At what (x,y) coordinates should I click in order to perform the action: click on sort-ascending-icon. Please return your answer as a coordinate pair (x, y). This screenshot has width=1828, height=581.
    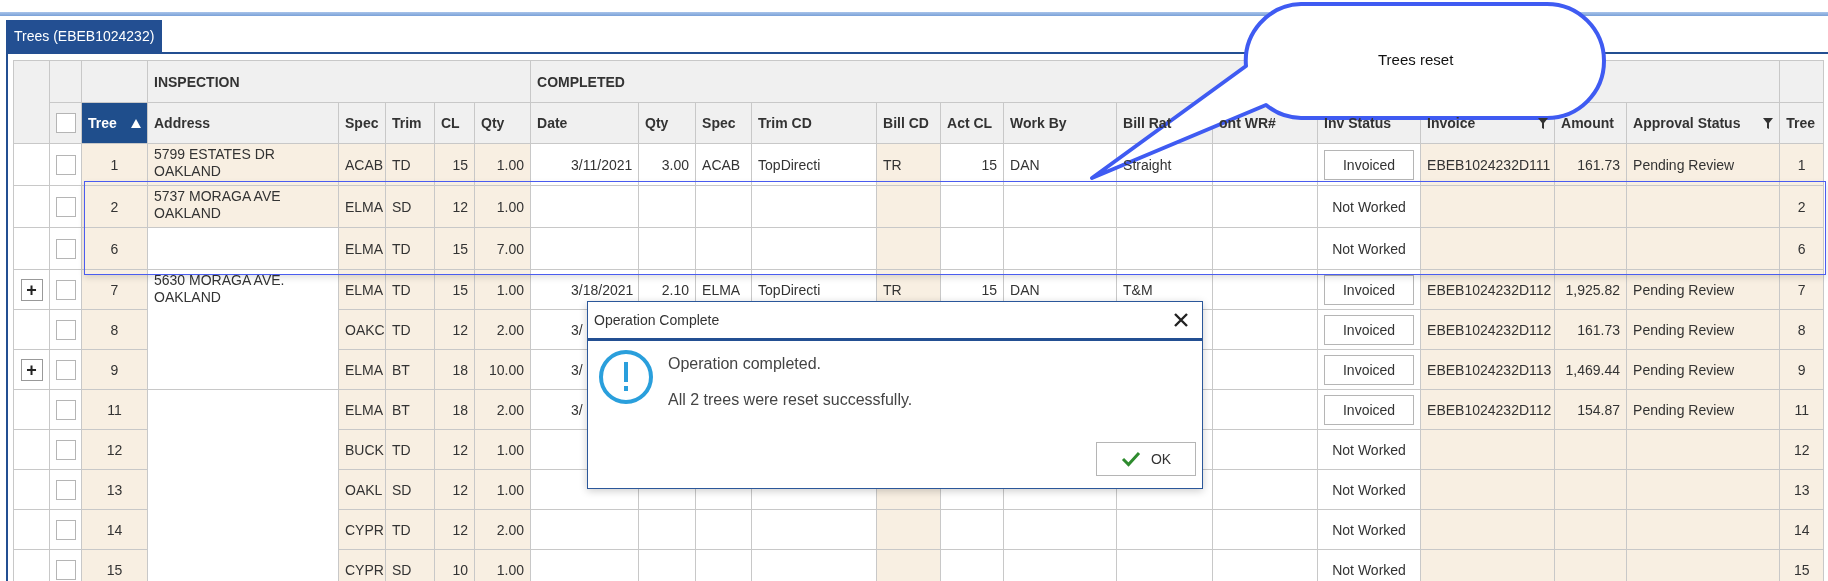
    Looking at the image, I should click on (136, 123).